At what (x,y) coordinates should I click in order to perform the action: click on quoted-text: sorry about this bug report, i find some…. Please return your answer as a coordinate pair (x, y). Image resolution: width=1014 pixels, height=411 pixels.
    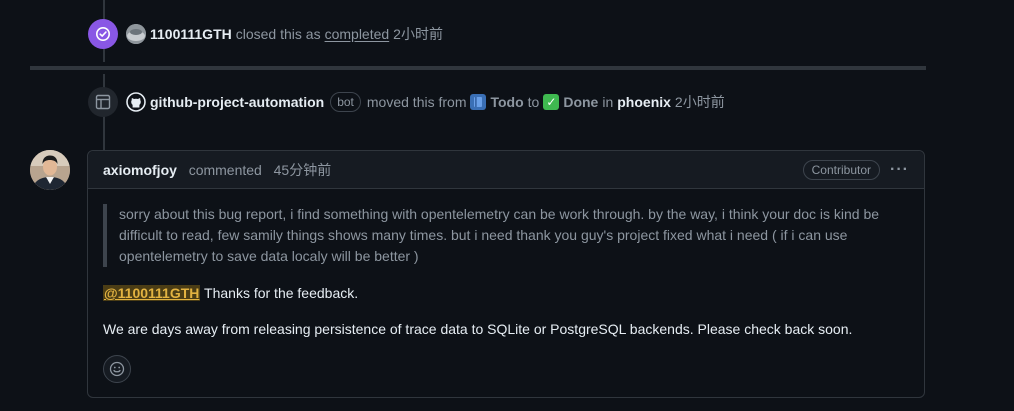
    Looking at the image, I should click on (506, 235).